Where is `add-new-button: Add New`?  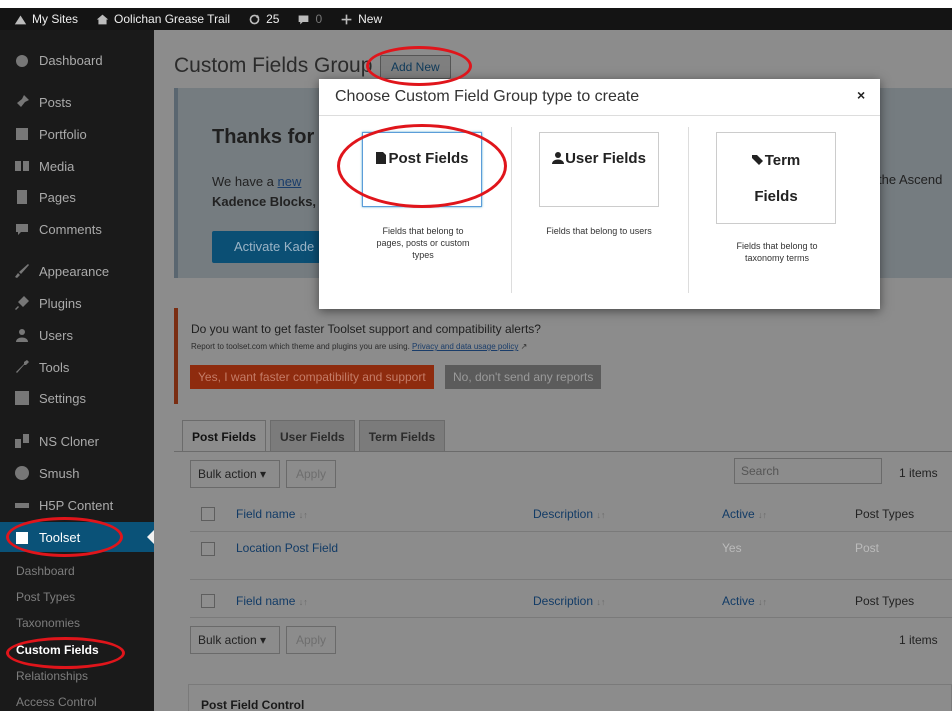
add-new-button: Add New is located at coordinates (415, 67).